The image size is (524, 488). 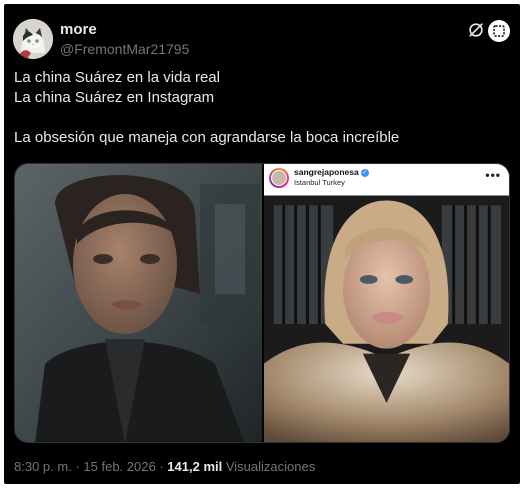 I want to click on verified-badge-icon: ✓, so click(x=364, y=172).